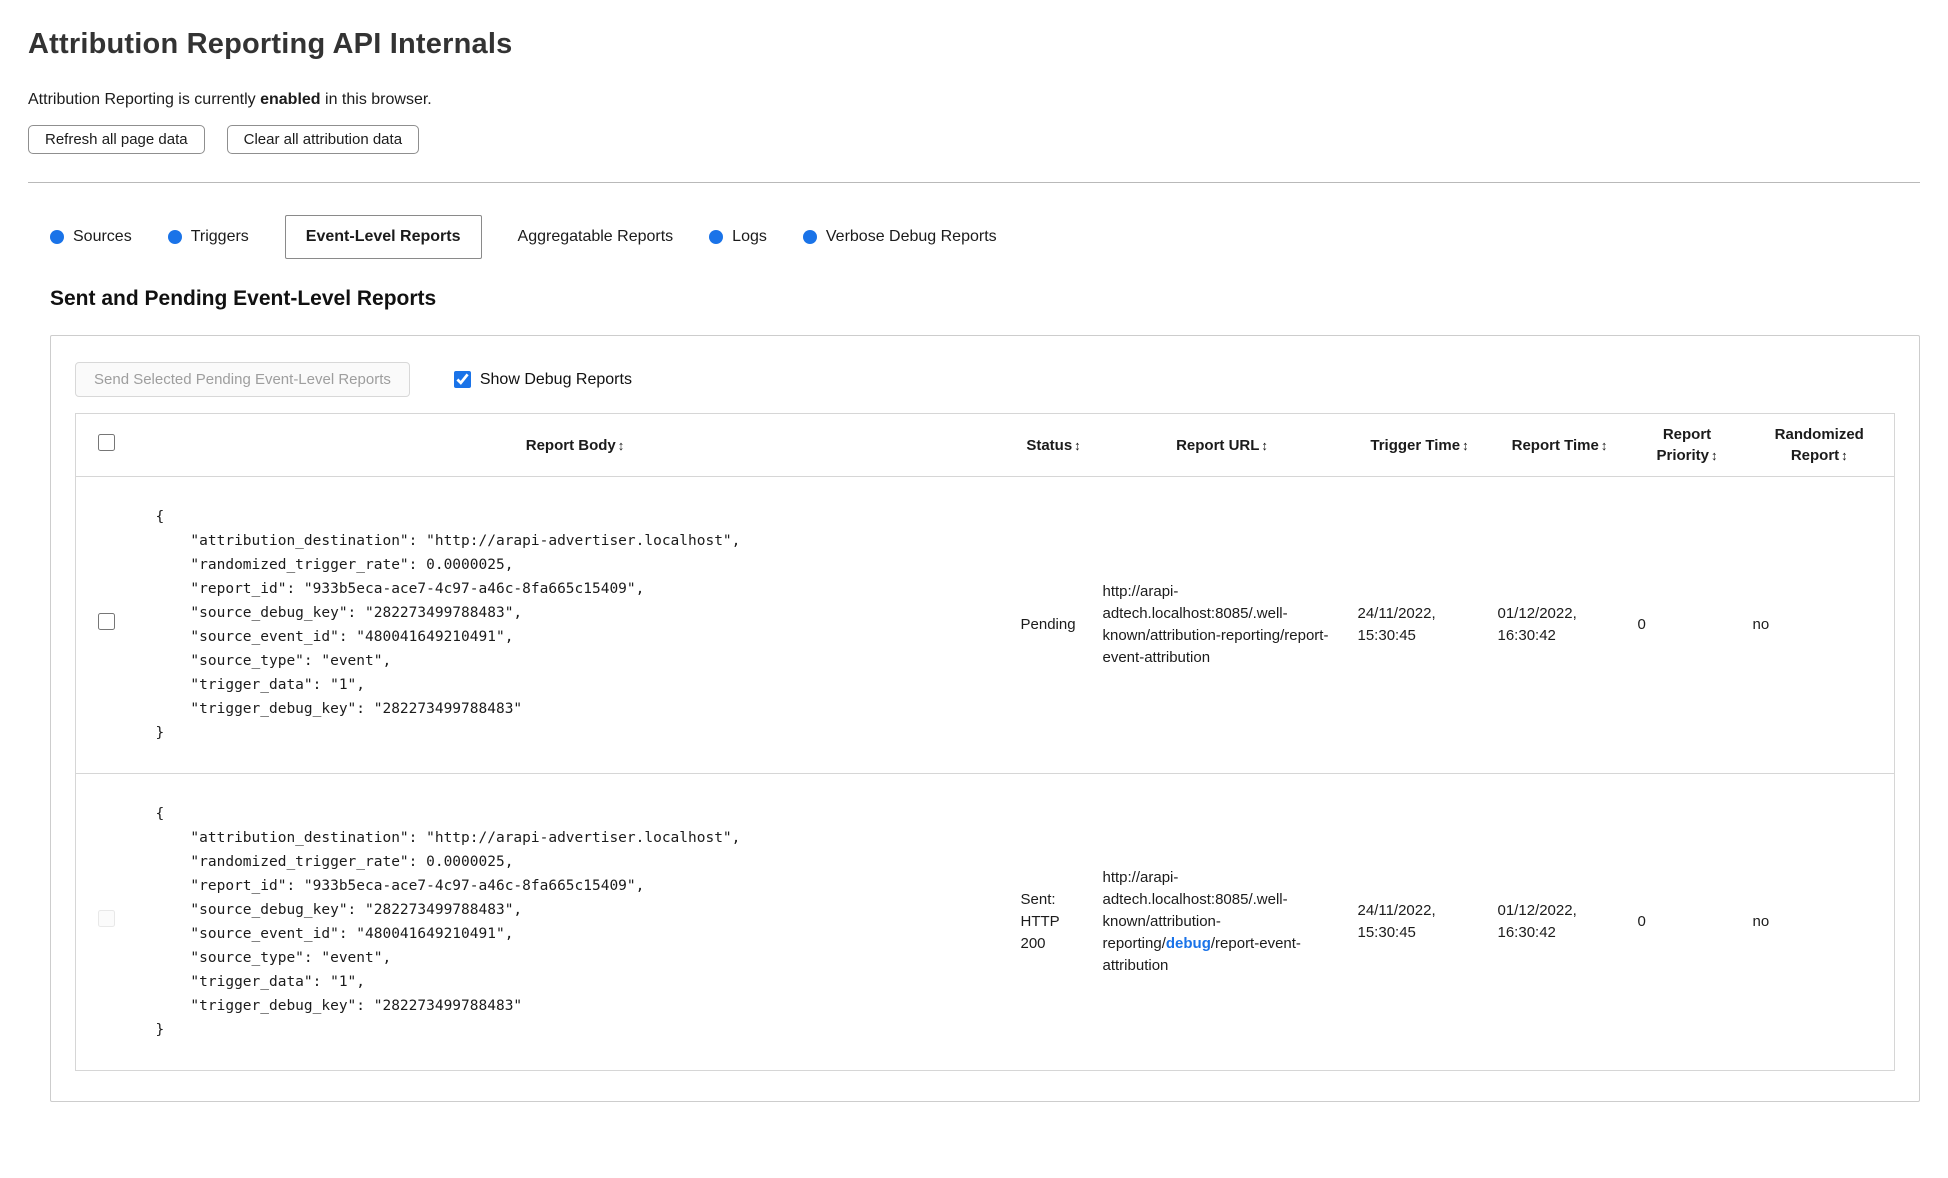 The image size is (1948, 1178). Describe the element at coordinates (219, 236) in the screenshot. I see `tab-label: Triggers` at that location.